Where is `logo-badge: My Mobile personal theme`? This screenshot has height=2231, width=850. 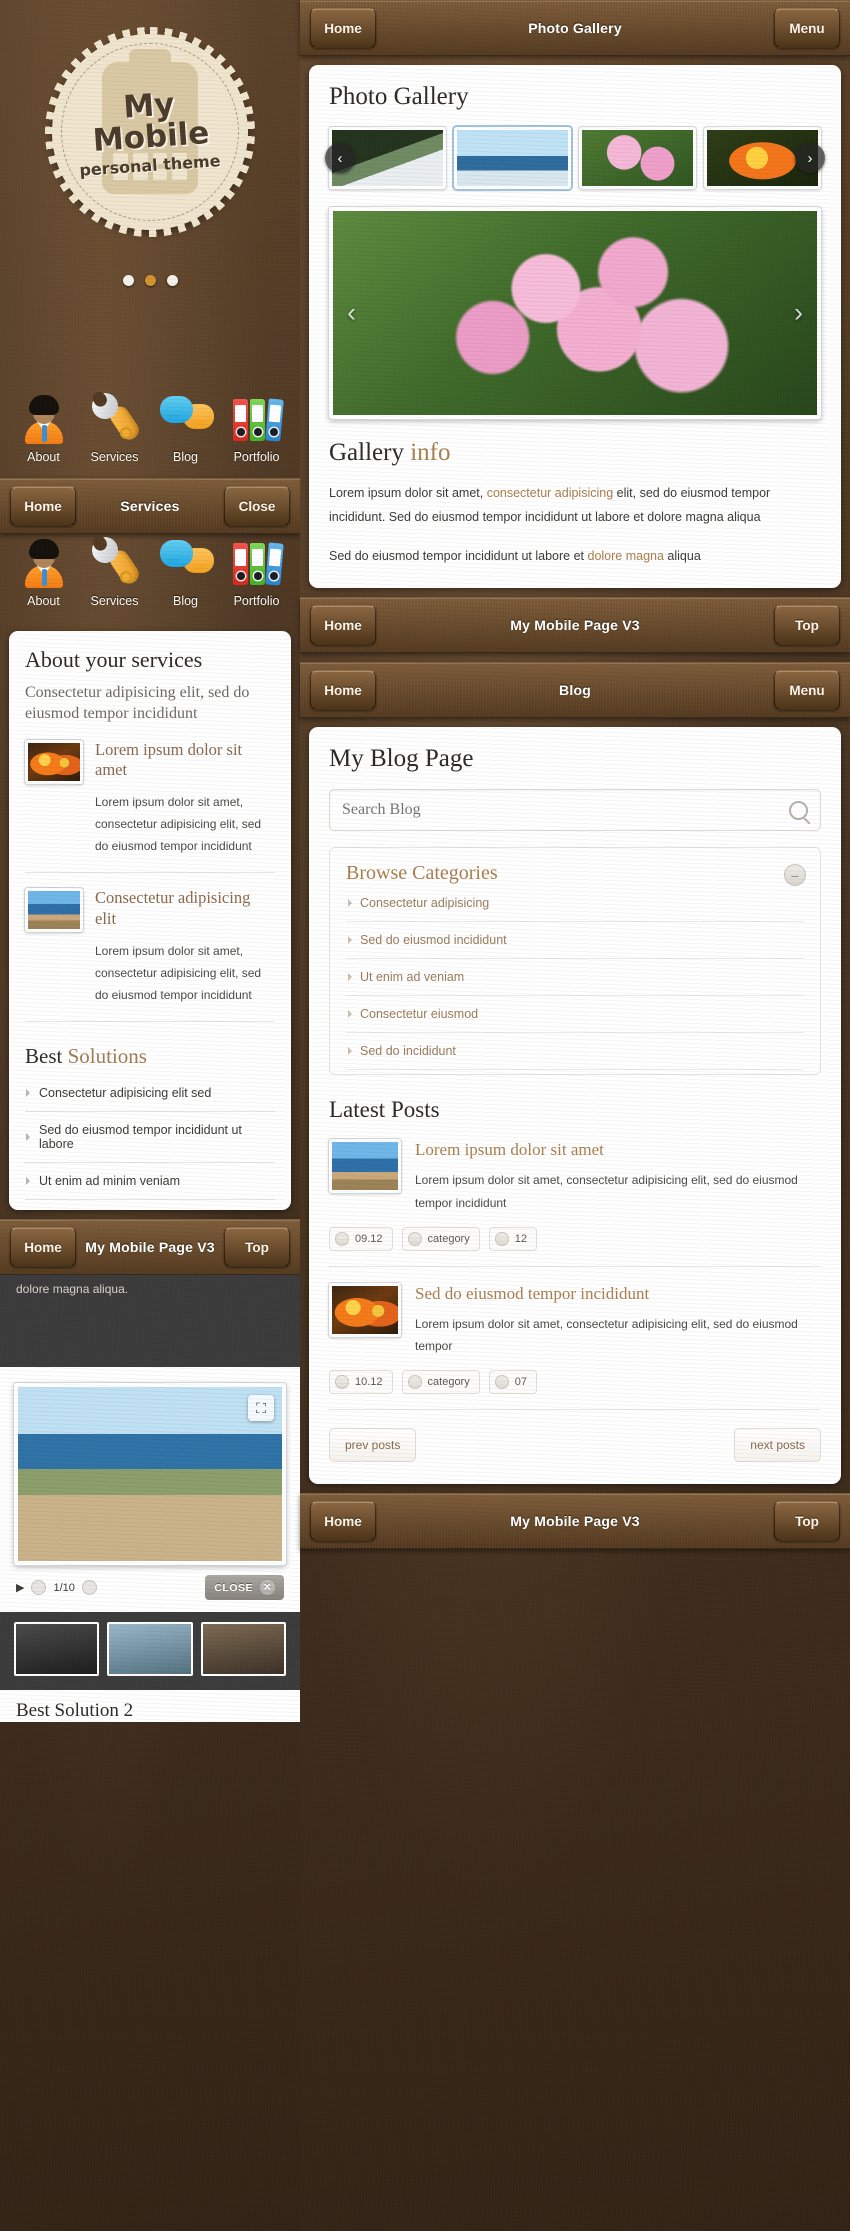 logo-badge: My Mobile personal theme is located at coordinates (150, 132).